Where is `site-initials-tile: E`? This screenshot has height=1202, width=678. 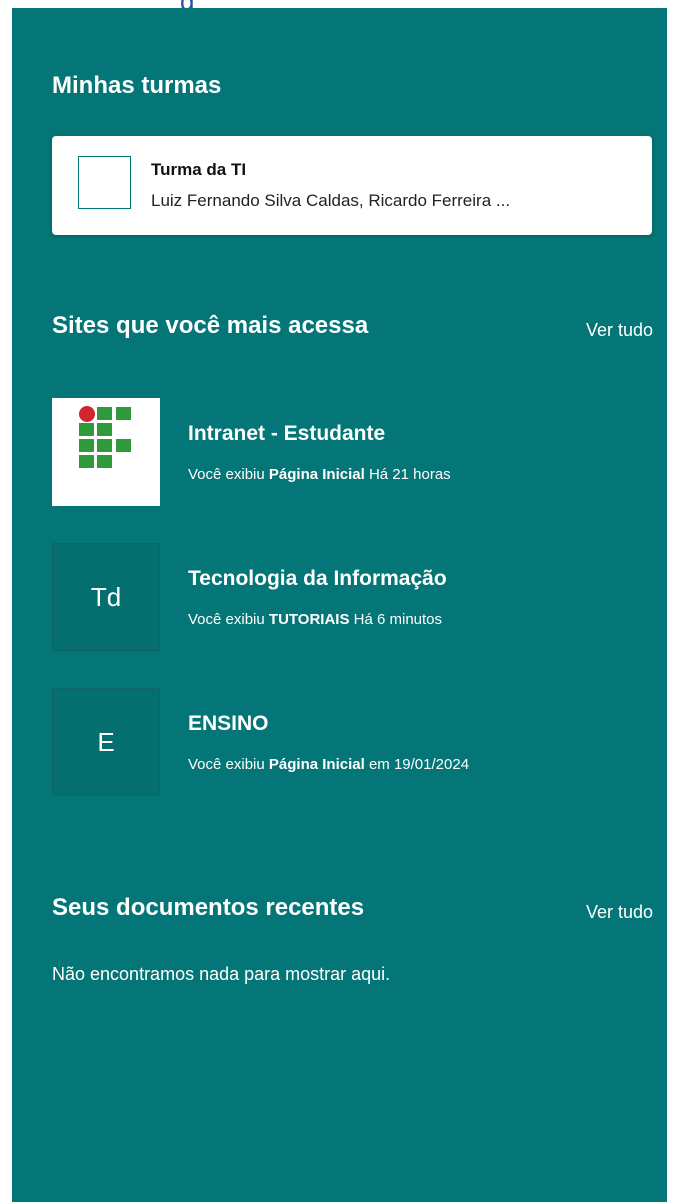 site-initials-tile: E is located at coordinates (106, 742).